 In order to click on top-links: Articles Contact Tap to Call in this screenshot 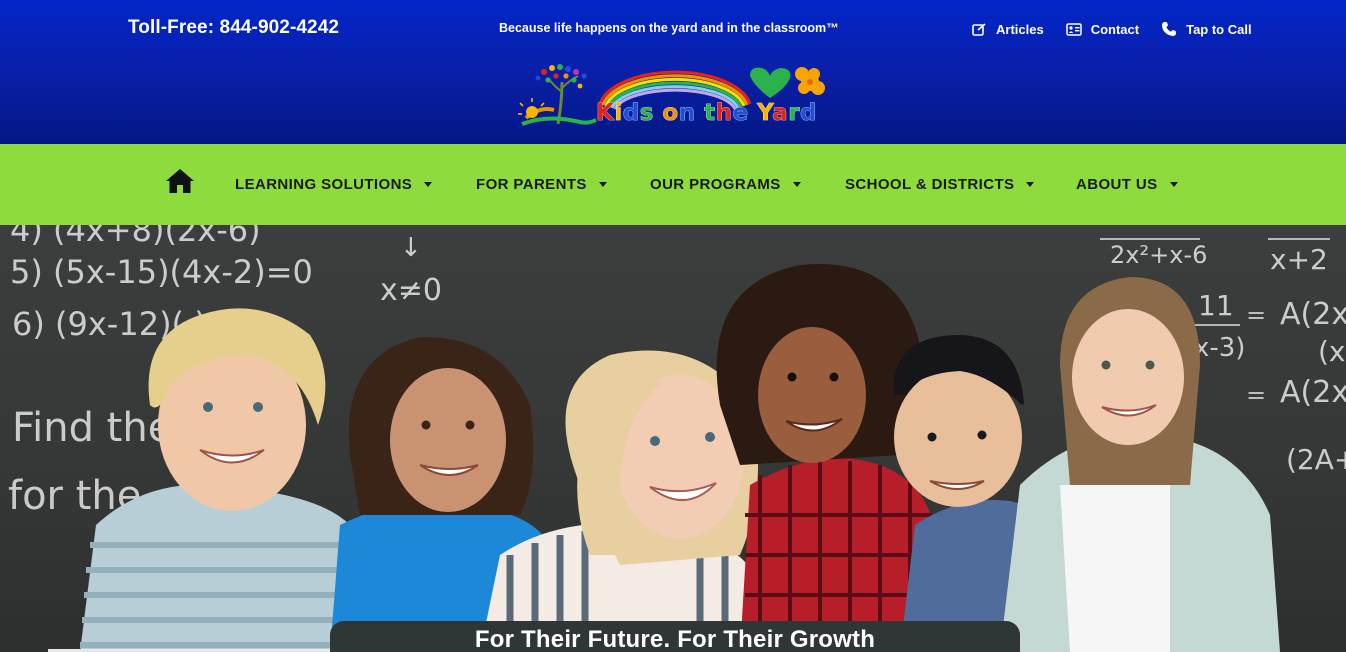, I will do `click(1123, 29)`.